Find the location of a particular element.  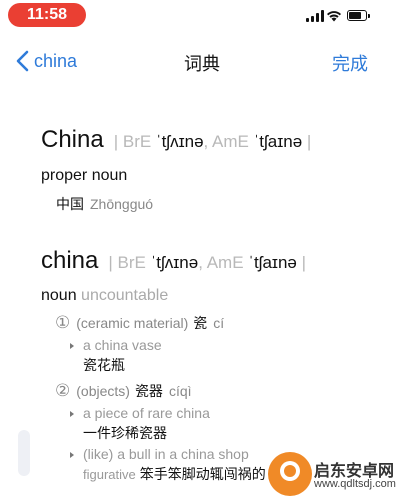

example-en: (like) a bull in a china shop is located at coordinates (166, 454).